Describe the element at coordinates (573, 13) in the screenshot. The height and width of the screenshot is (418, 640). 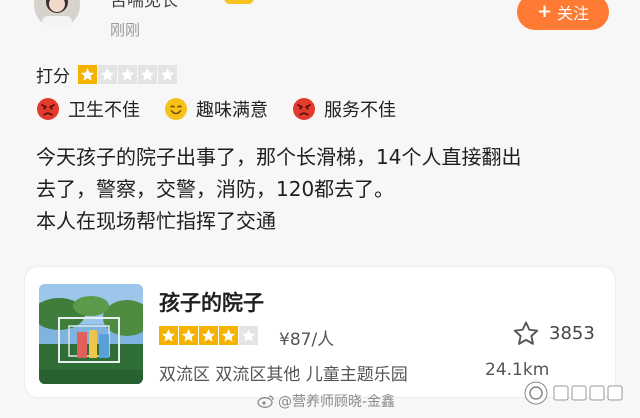
I see `follow-label: 关注` at that location.